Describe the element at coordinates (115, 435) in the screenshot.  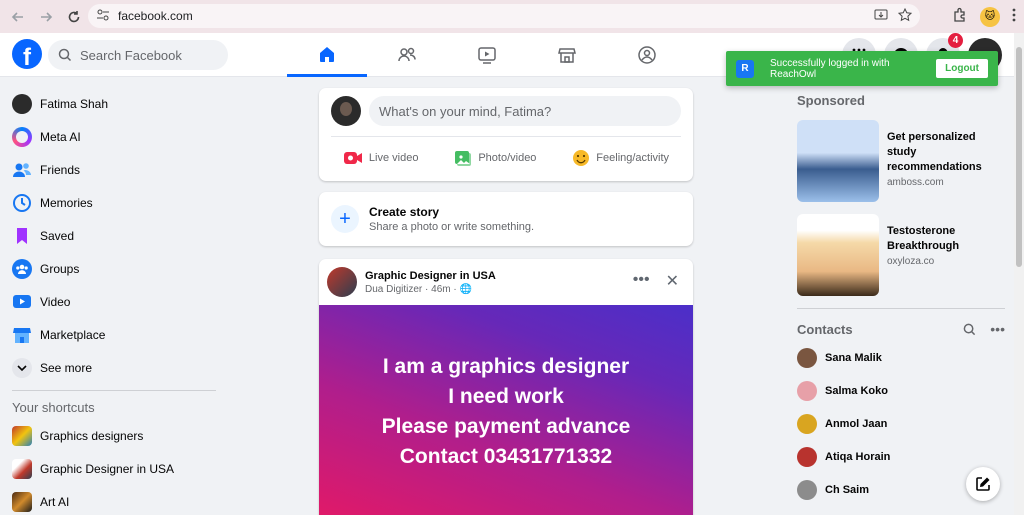
I see `shortcut-item: Graphics designers` at that location.